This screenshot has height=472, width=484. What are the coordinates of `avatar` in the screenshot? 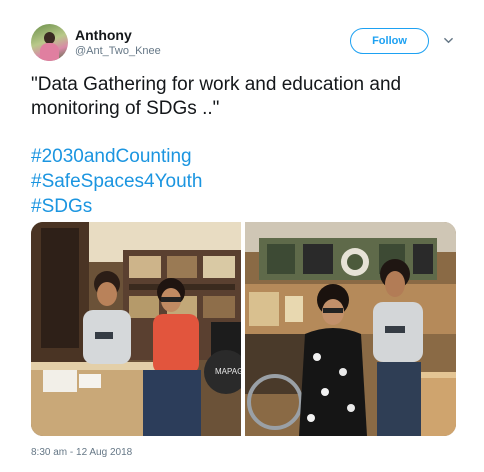 It's located at (49, 42).